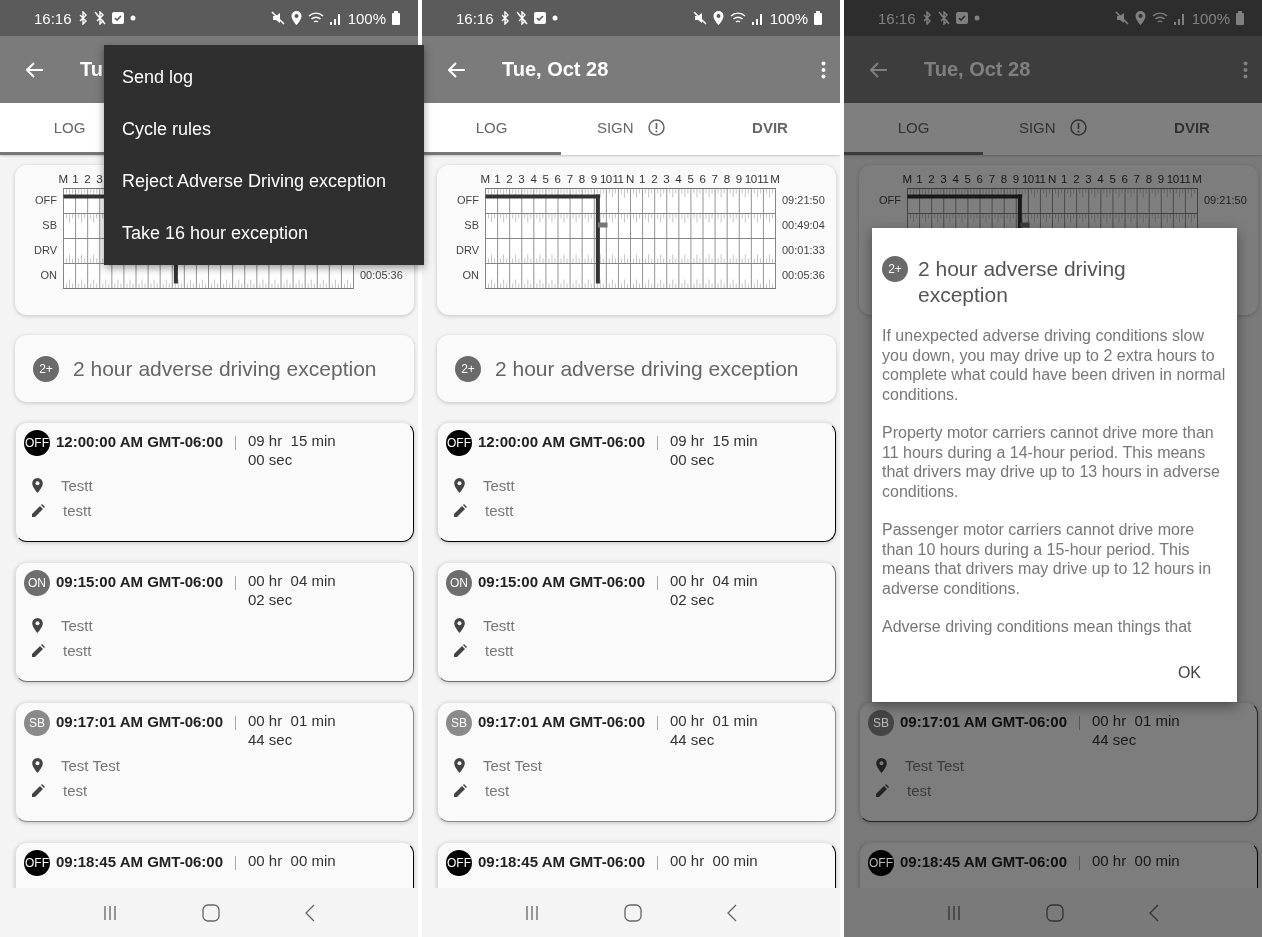 This screenshot has height=937, width=1262. Describe the element at coordinates (803, 200) in the screenshot. I see `duty-time-reading: 09:21:50` at that location.